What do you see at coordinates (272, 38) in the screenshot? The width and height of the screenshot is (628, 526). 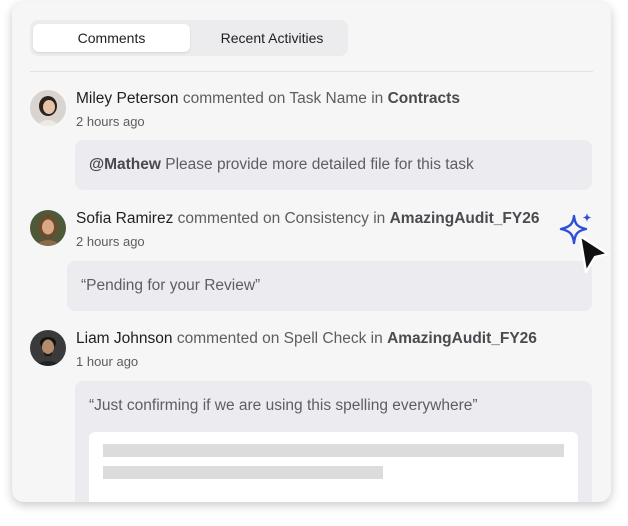 I see `tab-recent-activities: Recent Activities` at bounding box center [272, 38].